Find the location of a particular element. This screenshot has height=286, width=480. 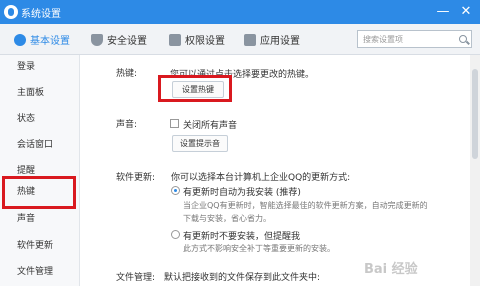

tab-app-settings: 应用设置 is located at coordinates (272, 40).